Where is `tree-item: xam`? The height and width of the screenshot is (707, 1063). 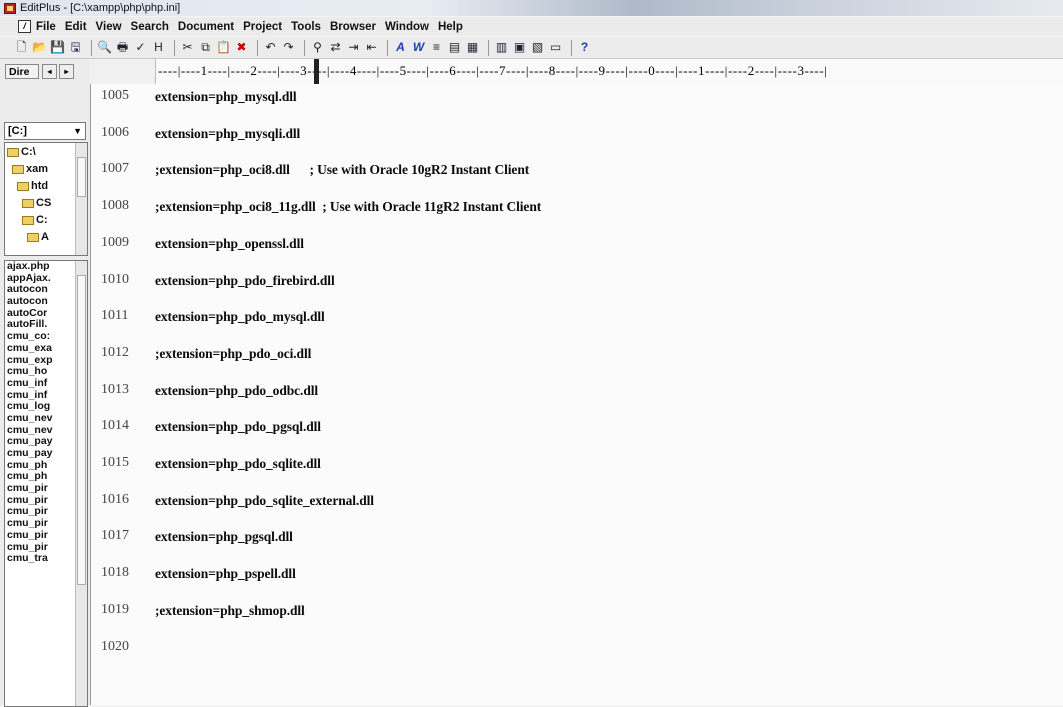 tree-item: xam is located at coordinates (30, 169).